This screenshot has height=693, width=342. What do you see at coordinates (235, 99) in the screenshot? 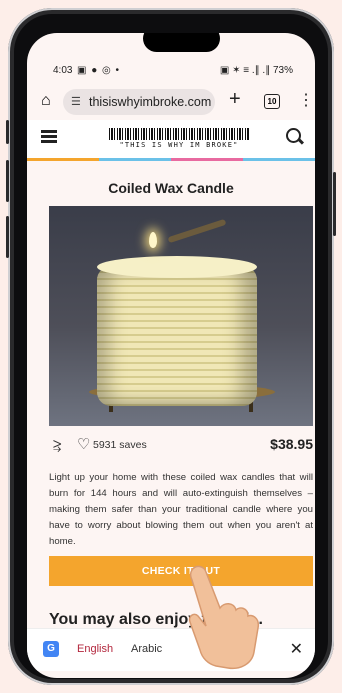
I see `new-tab-icon: +` at bounding box center [235, 99].